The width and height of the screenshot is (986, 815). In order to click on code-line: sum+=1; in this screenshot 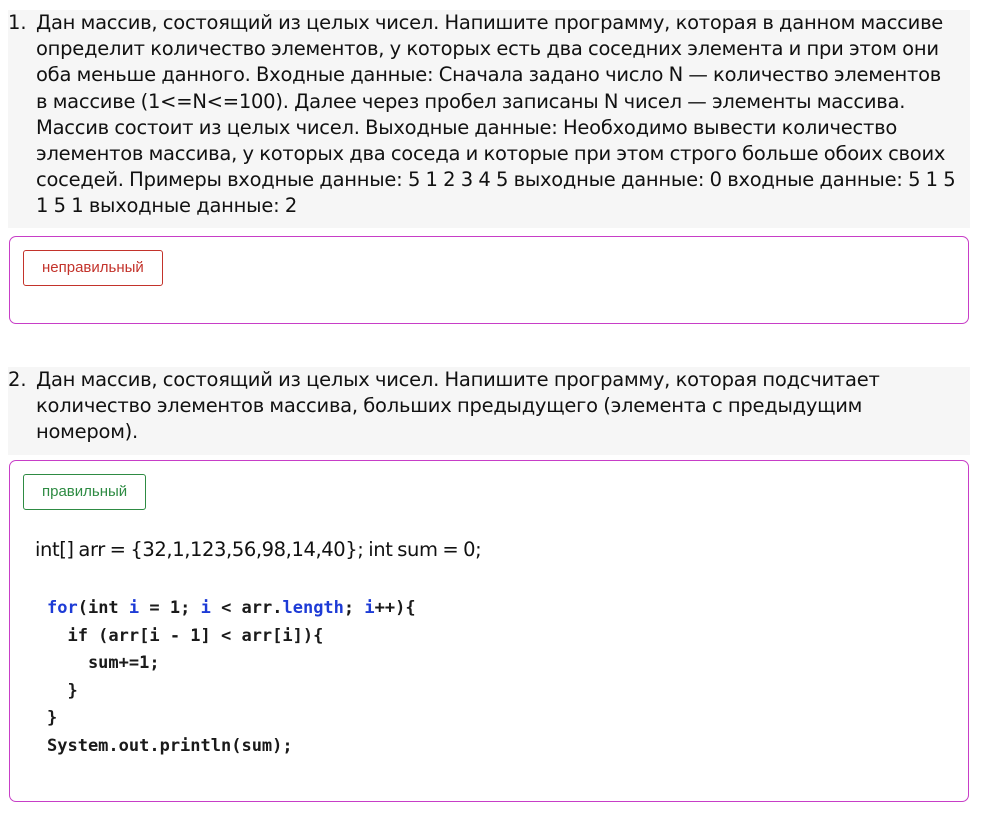, I will do `click(103, 663)`.